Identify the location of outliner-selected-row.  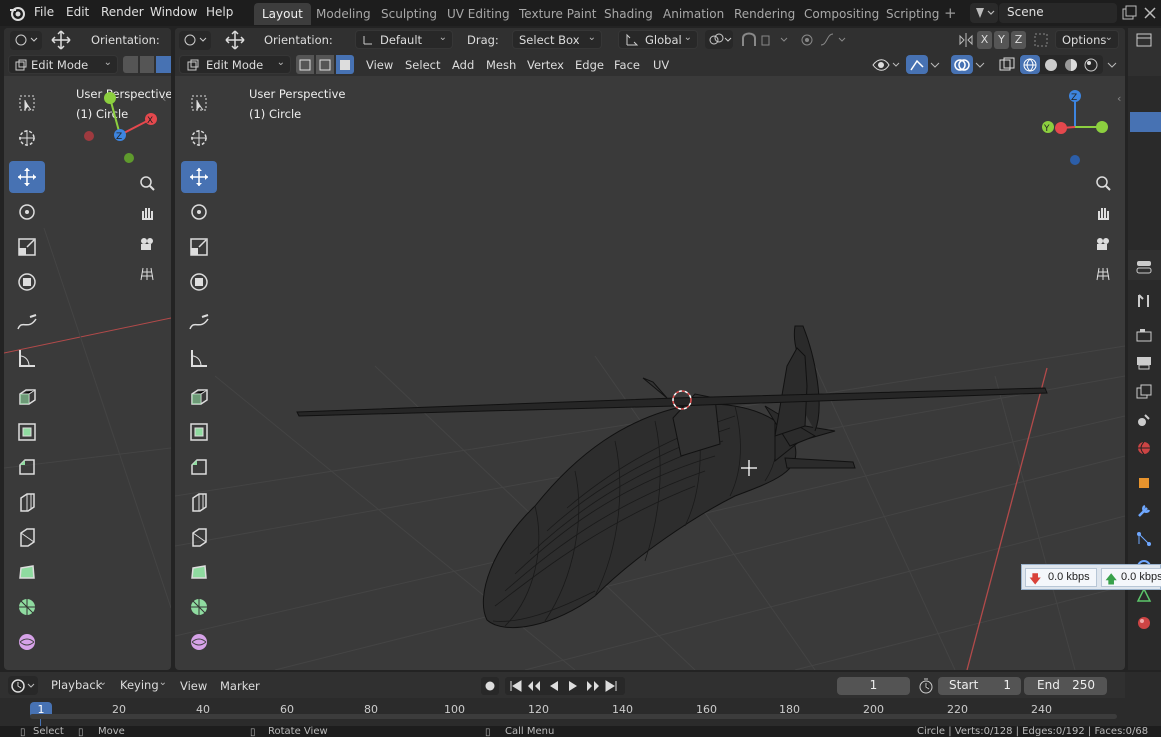
(1145, 122).